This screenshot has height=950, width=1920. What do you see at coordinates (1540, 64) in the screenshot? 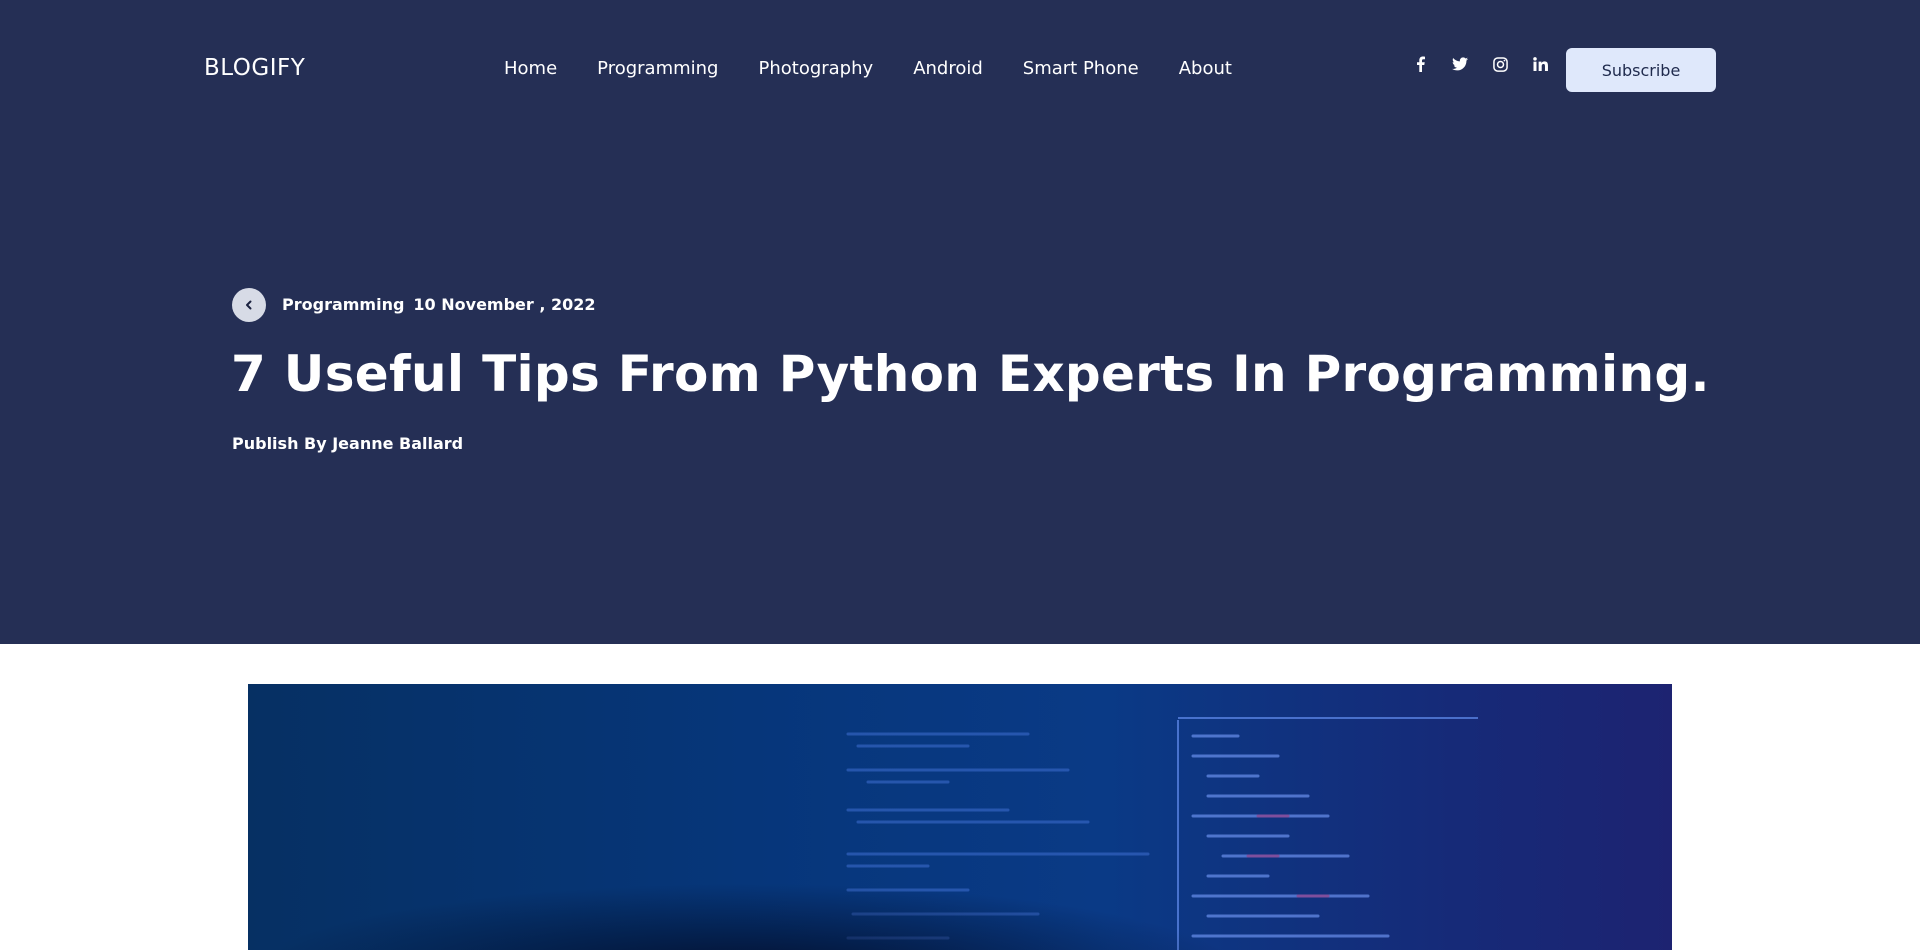
I see `linkedin-icon` at bounding box center [1540, 64].